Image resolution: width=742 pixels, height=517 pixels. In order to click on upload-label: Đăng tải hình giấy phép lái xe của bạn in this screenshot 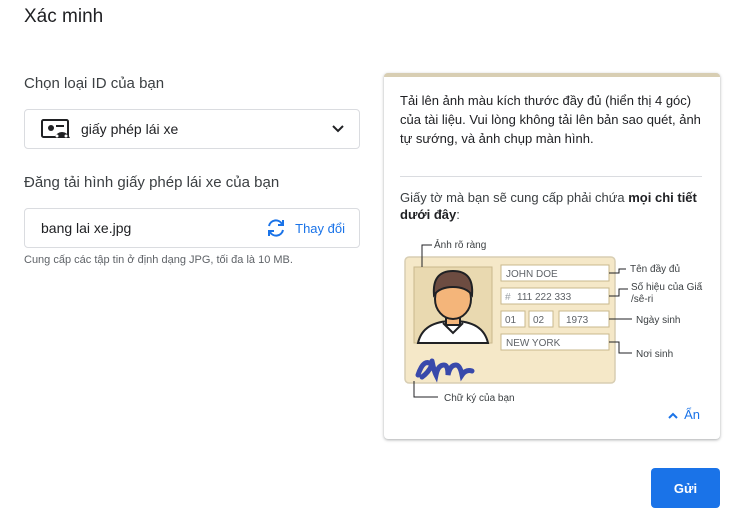, I will do `click(152, 182)`.